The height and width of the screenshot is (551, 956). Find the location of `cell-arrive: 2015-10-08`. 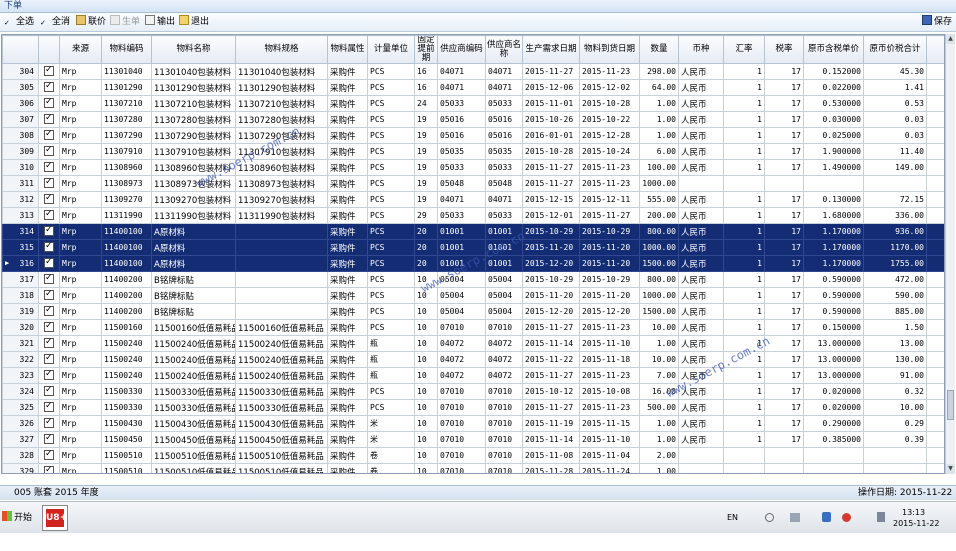

cell-arrive: 2015-10-08 is located at coordinates (609, 391).